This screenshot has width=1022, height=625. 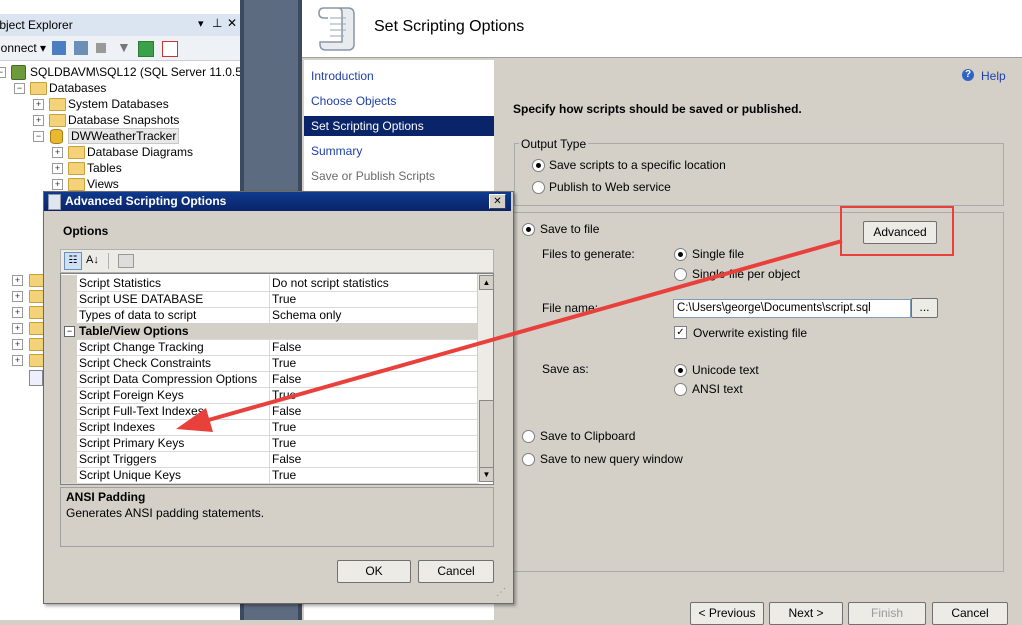 I want to click on grid-property-row: Script Change Tracking False, so click(x=270, y=347).